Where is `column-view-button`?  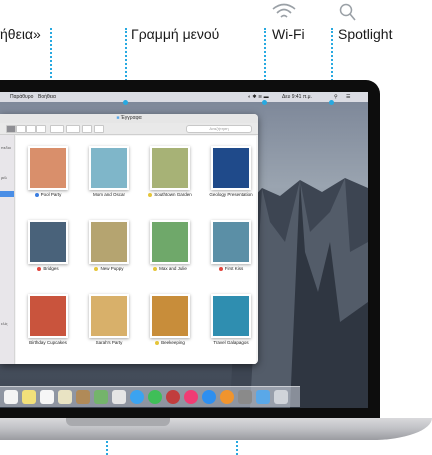
column-view-button is located at coordinates (31, 129).